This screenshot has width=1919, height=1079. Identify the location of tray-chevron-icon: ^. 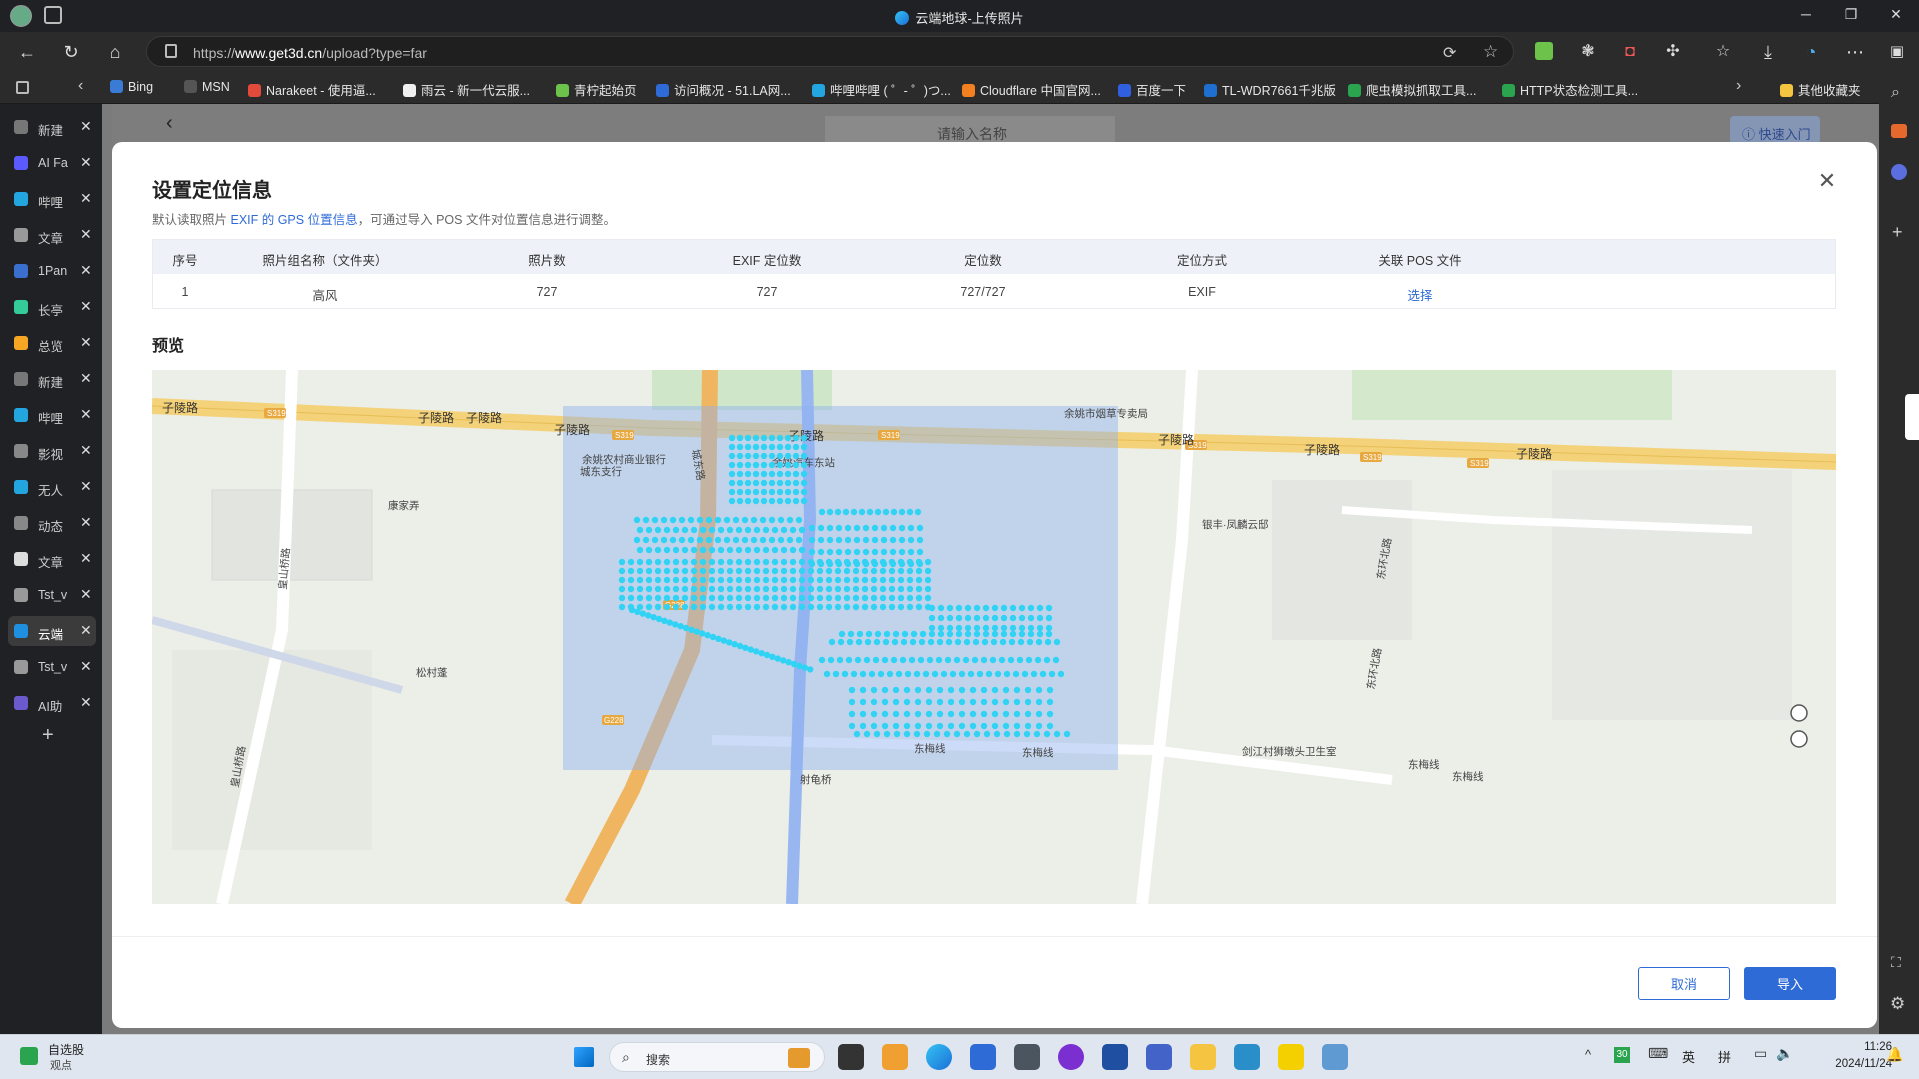
(1588, 1054).